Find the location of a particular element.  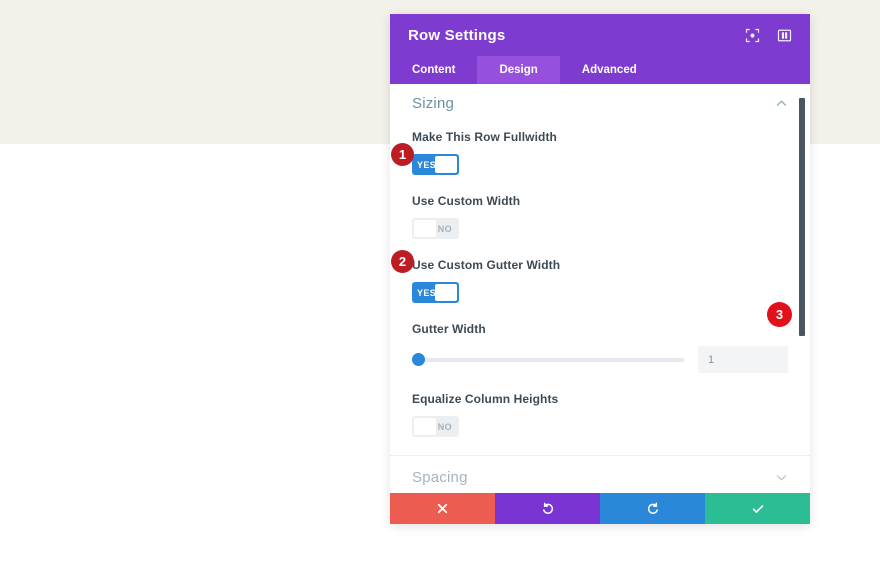

use-custom-width-toggle: NO is located at coordinates (435, 228).